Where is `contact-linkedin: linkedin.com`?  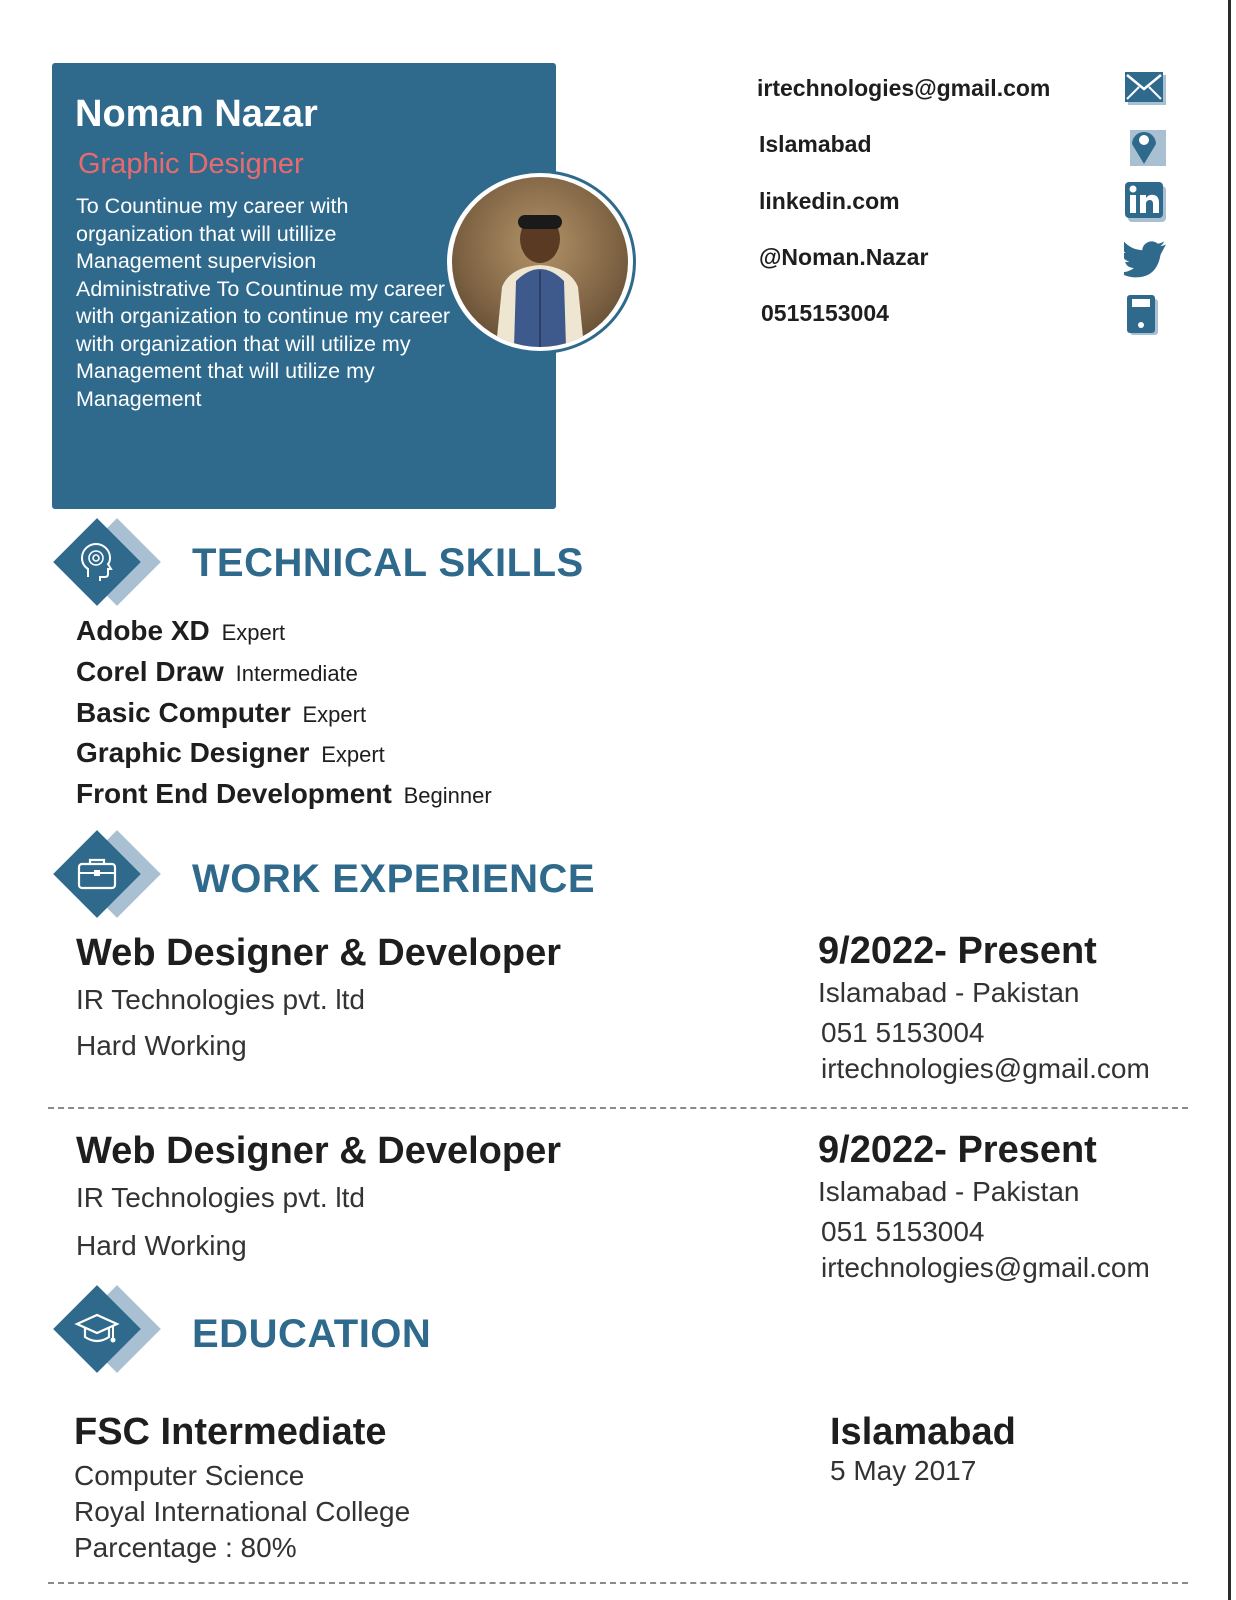 contact-linkedin: linkedin.com is located at coordinates (829, 201).